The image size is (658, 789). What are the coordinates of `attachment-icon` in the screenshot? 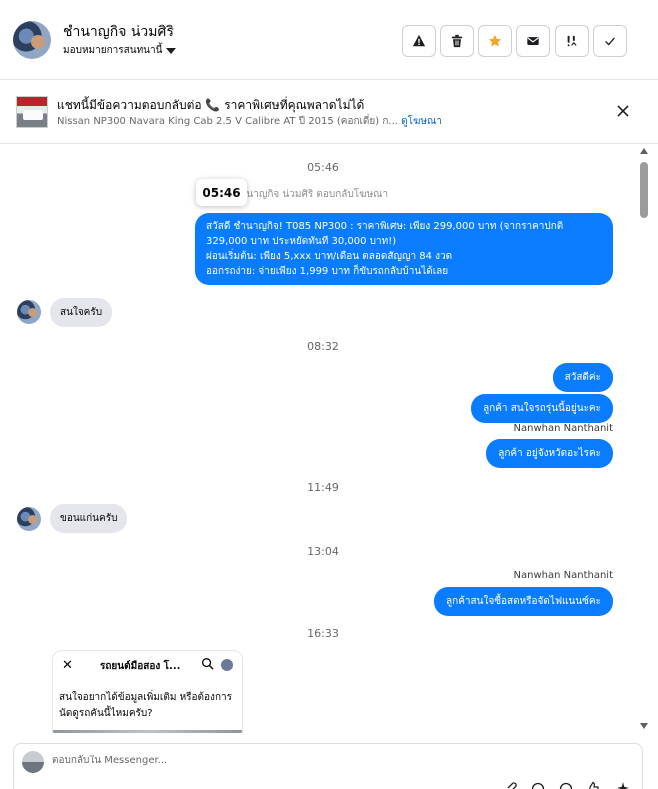 It's located at (511, 785).